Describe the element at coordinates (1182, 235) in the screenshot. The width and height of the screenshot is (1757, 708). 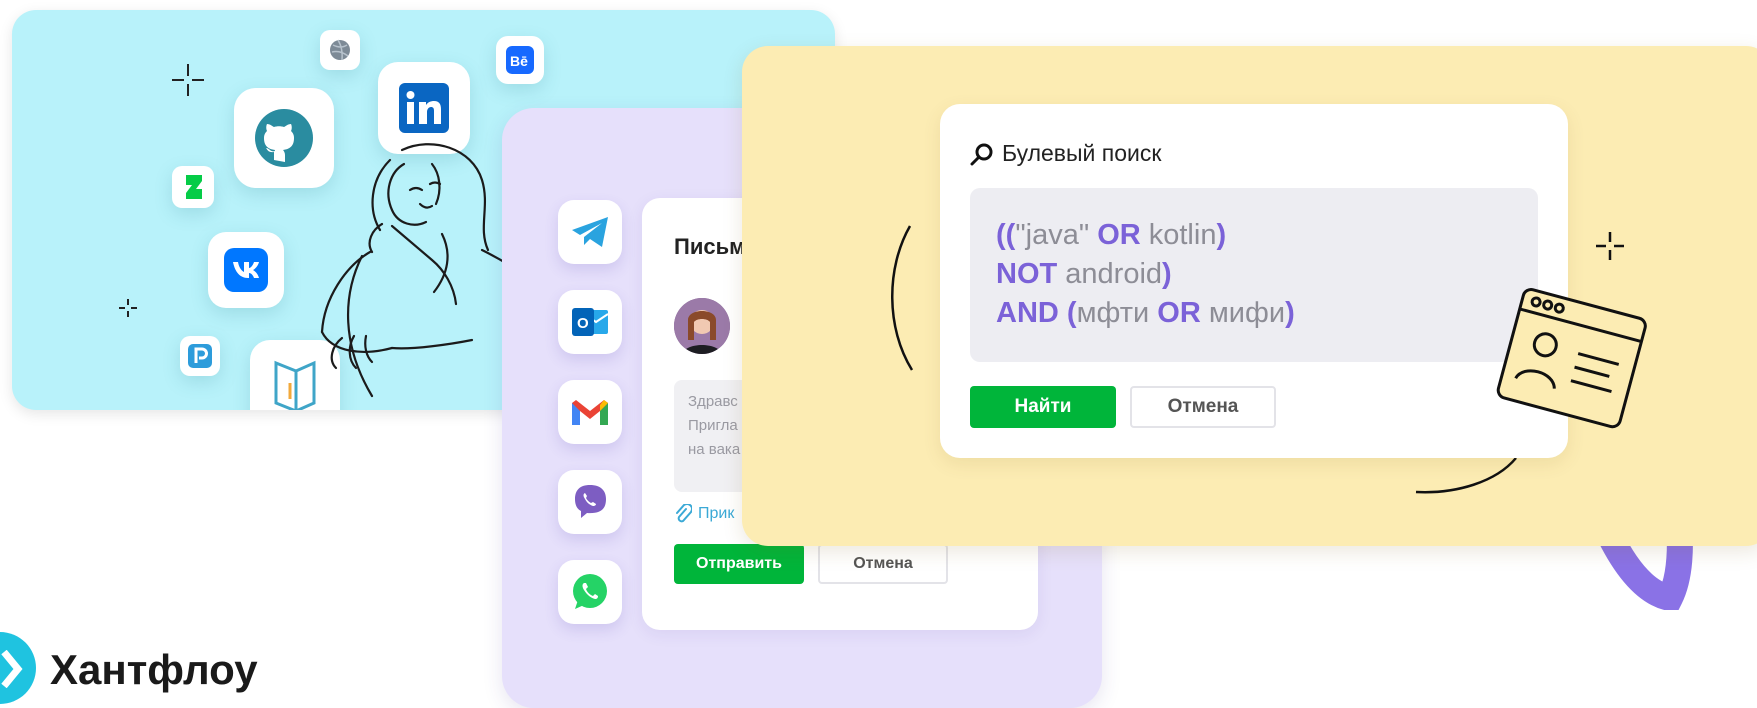
I see `query-term: kotlin` at that location.